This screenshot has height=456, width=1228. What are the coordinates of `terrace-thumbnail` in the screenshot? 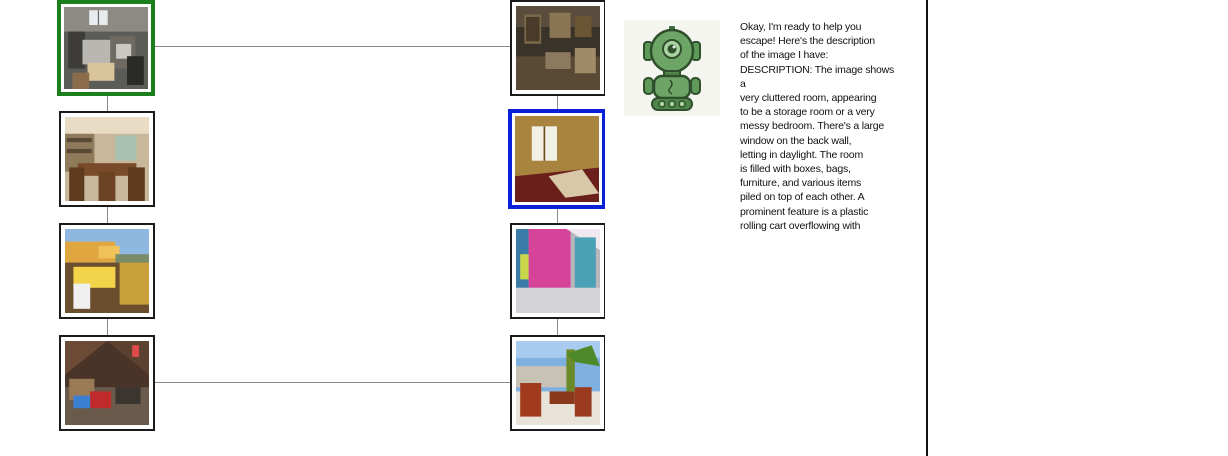 It's located at (558, 383).